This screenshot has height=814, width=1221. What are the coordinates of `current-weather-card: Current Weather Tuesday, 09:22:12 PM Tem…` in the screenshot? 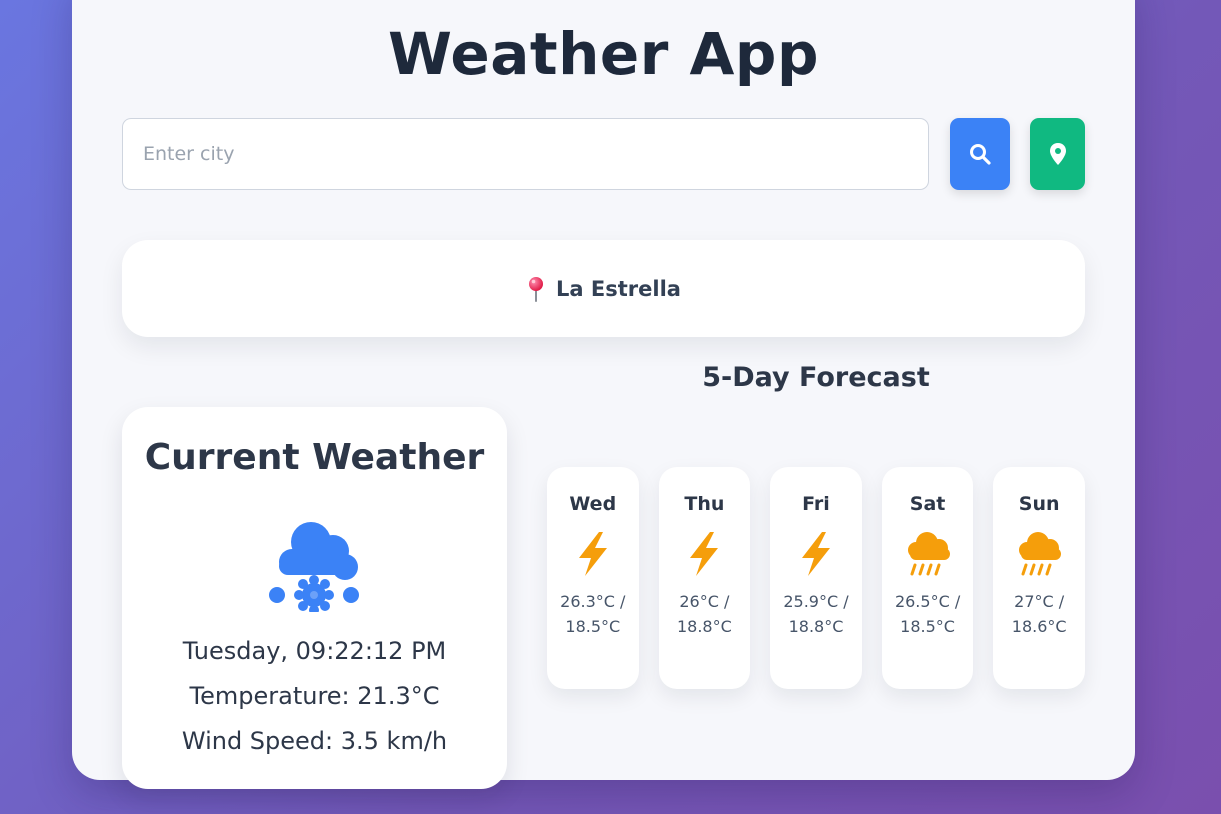 It's located at (314, 598).